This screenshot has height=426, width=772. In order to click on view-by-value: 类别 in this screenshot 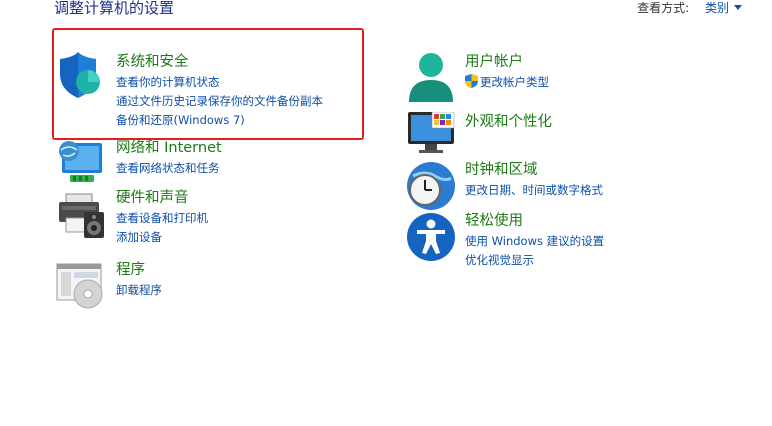, I will do `click(716, 8)`.